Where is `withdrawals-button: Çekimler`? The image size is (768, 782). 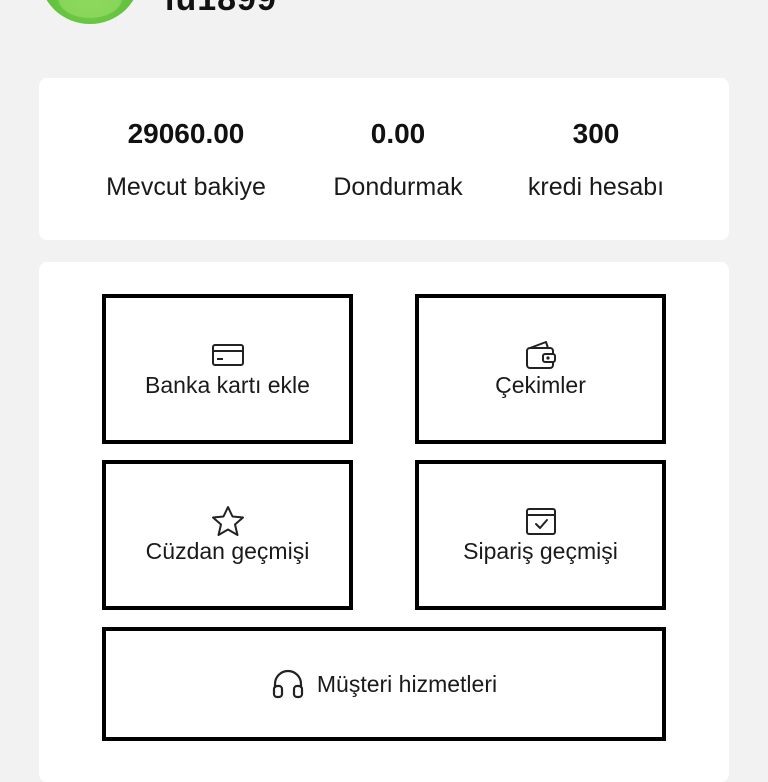 withdrawals-button: Çekimler is located at coordinates (540, 369).